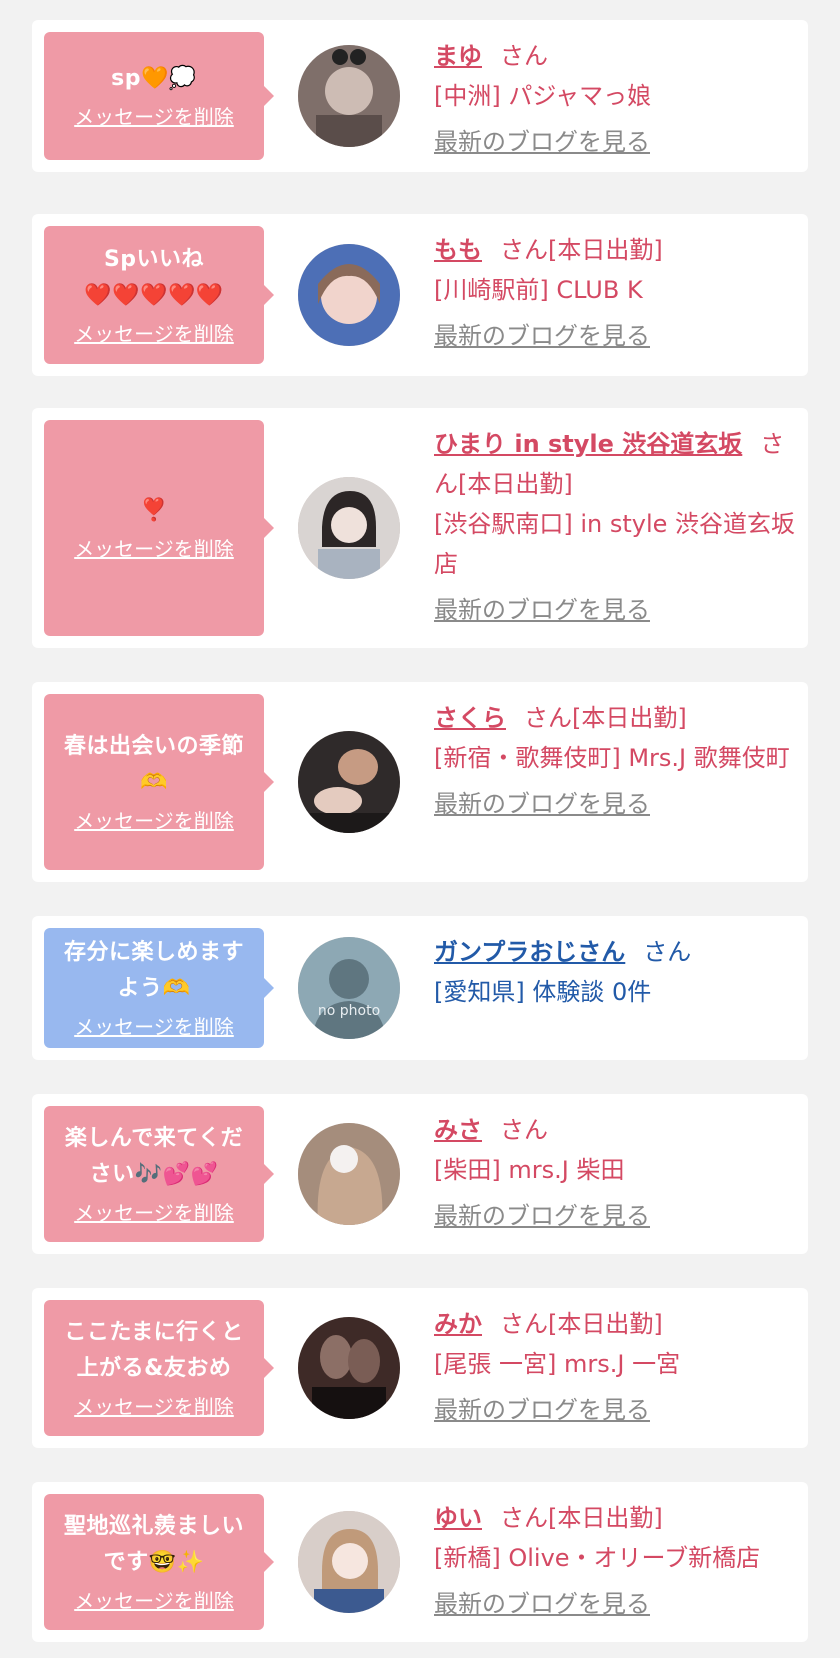 This screenshot has width=840, height=1658. Describe the element at coordinates (154, 988) in the screenshot. I see `message-text: よう🫶` at that location.